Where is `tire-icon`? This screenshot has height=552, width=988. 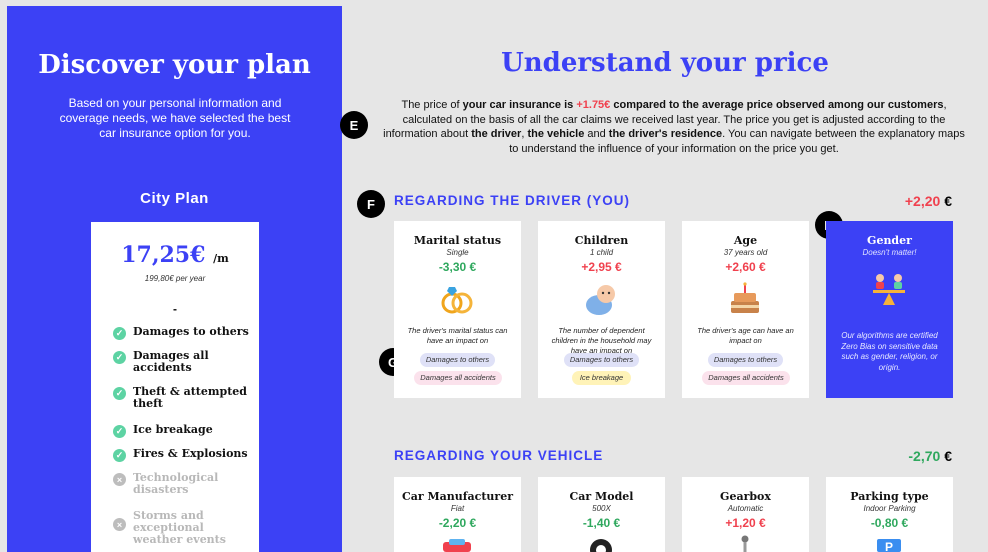
tire-icon is located at coordinates (601, 545).